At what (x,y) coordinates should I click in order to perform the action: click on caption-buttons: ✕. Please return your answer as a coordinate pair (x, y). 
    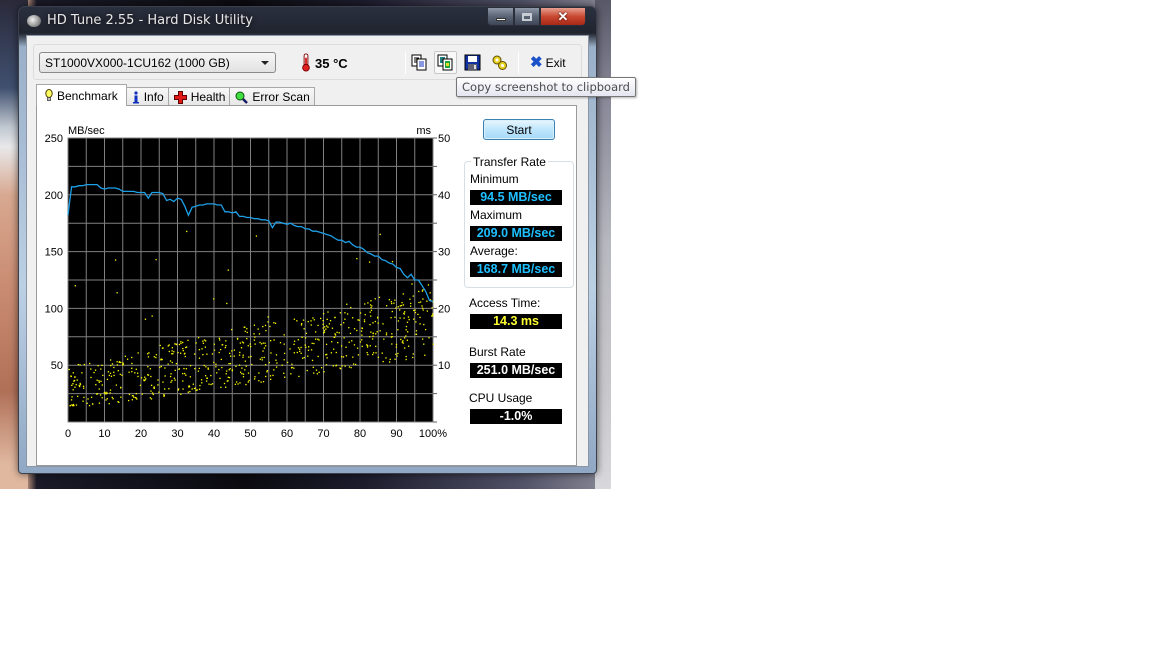
    Looking at the image, I should click on (536, 16).